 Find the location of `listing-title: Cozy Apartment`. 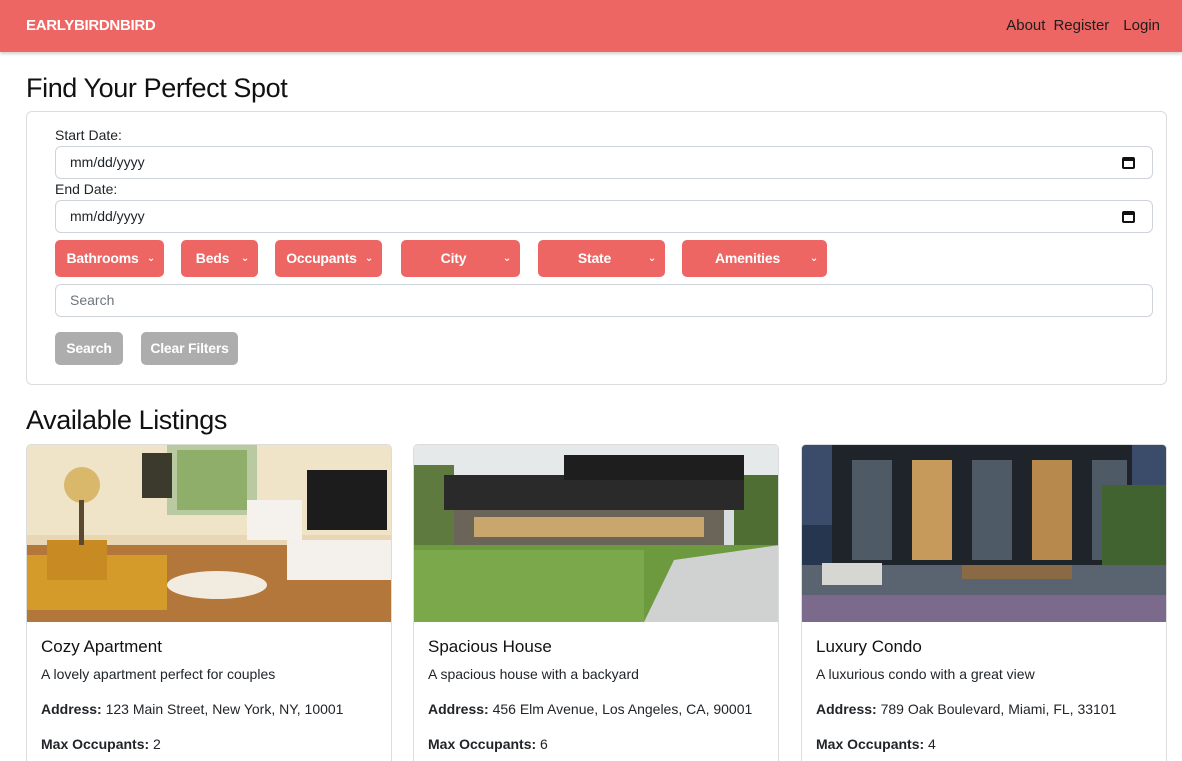

listing-title: Cozy Apartment is located at coordinates (101, 647).